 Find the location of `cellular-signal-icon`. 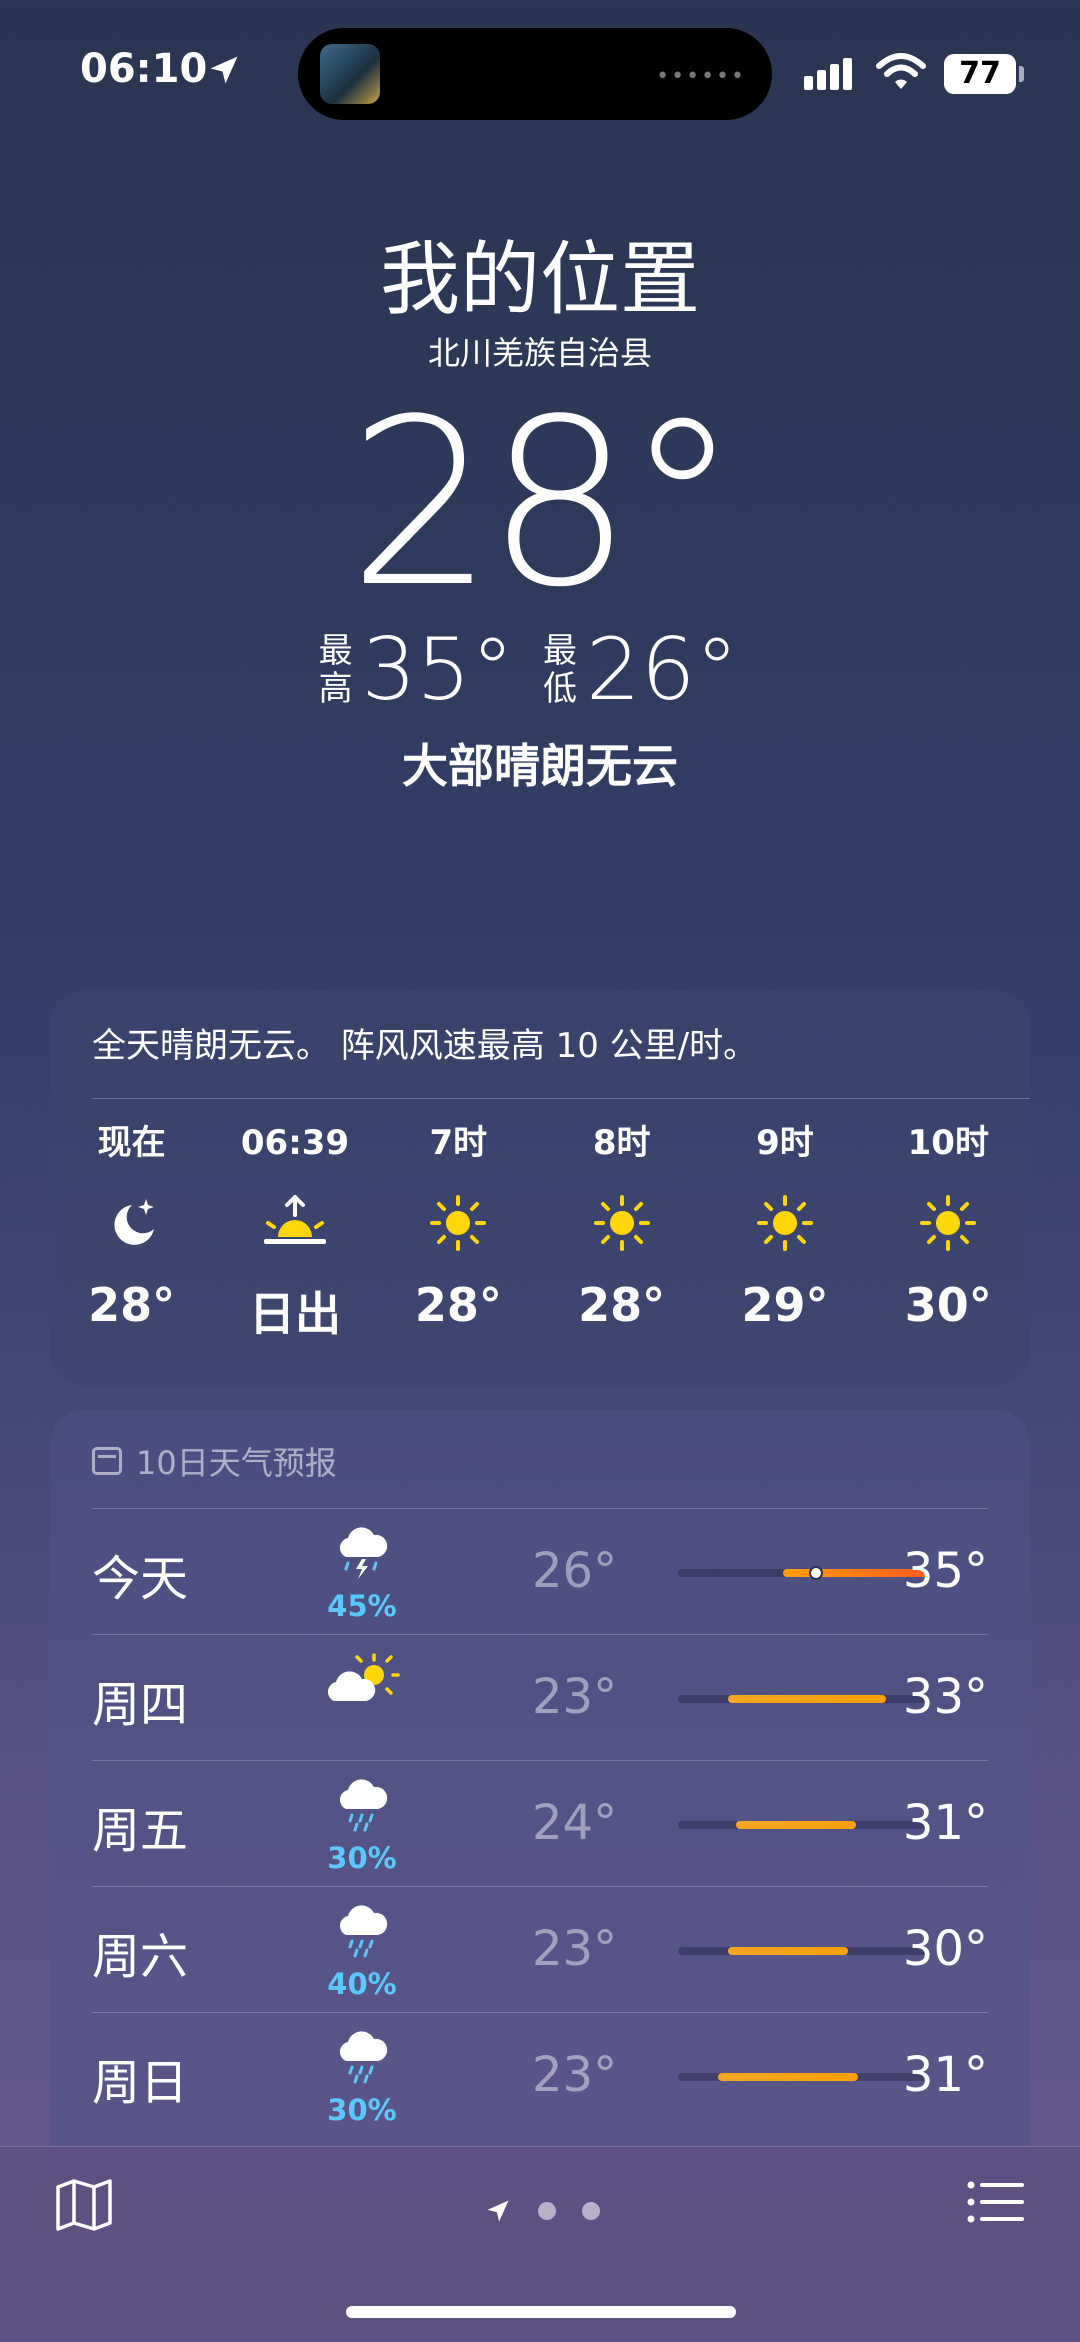

cellular-signal-icon is located at coordinates (832, 77).